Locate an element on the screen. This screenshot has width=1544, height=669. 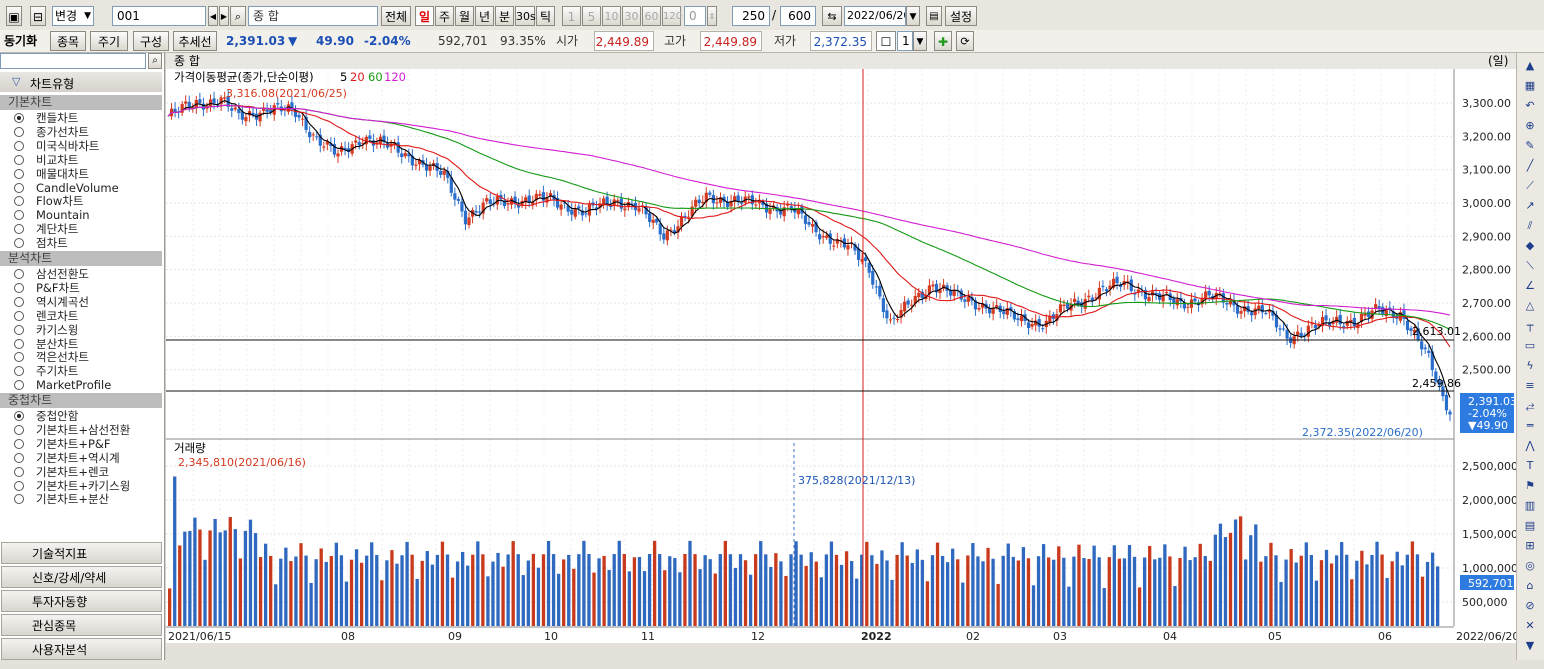
sync-label: 동기화 is located at coordinates (20, 41).